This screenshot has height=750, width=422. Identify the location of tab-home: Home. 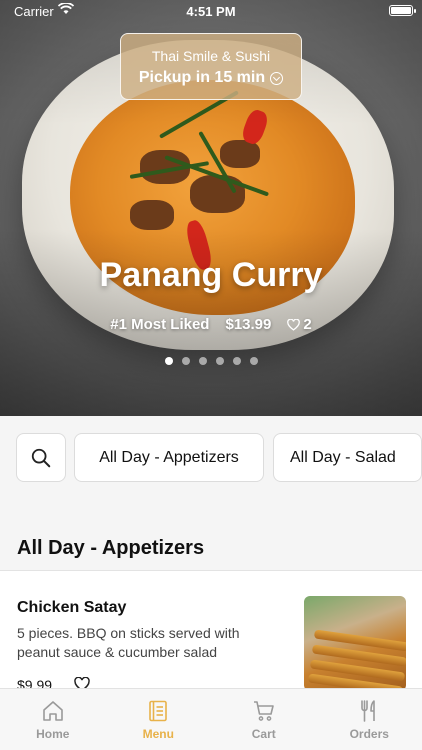
(53, 719).